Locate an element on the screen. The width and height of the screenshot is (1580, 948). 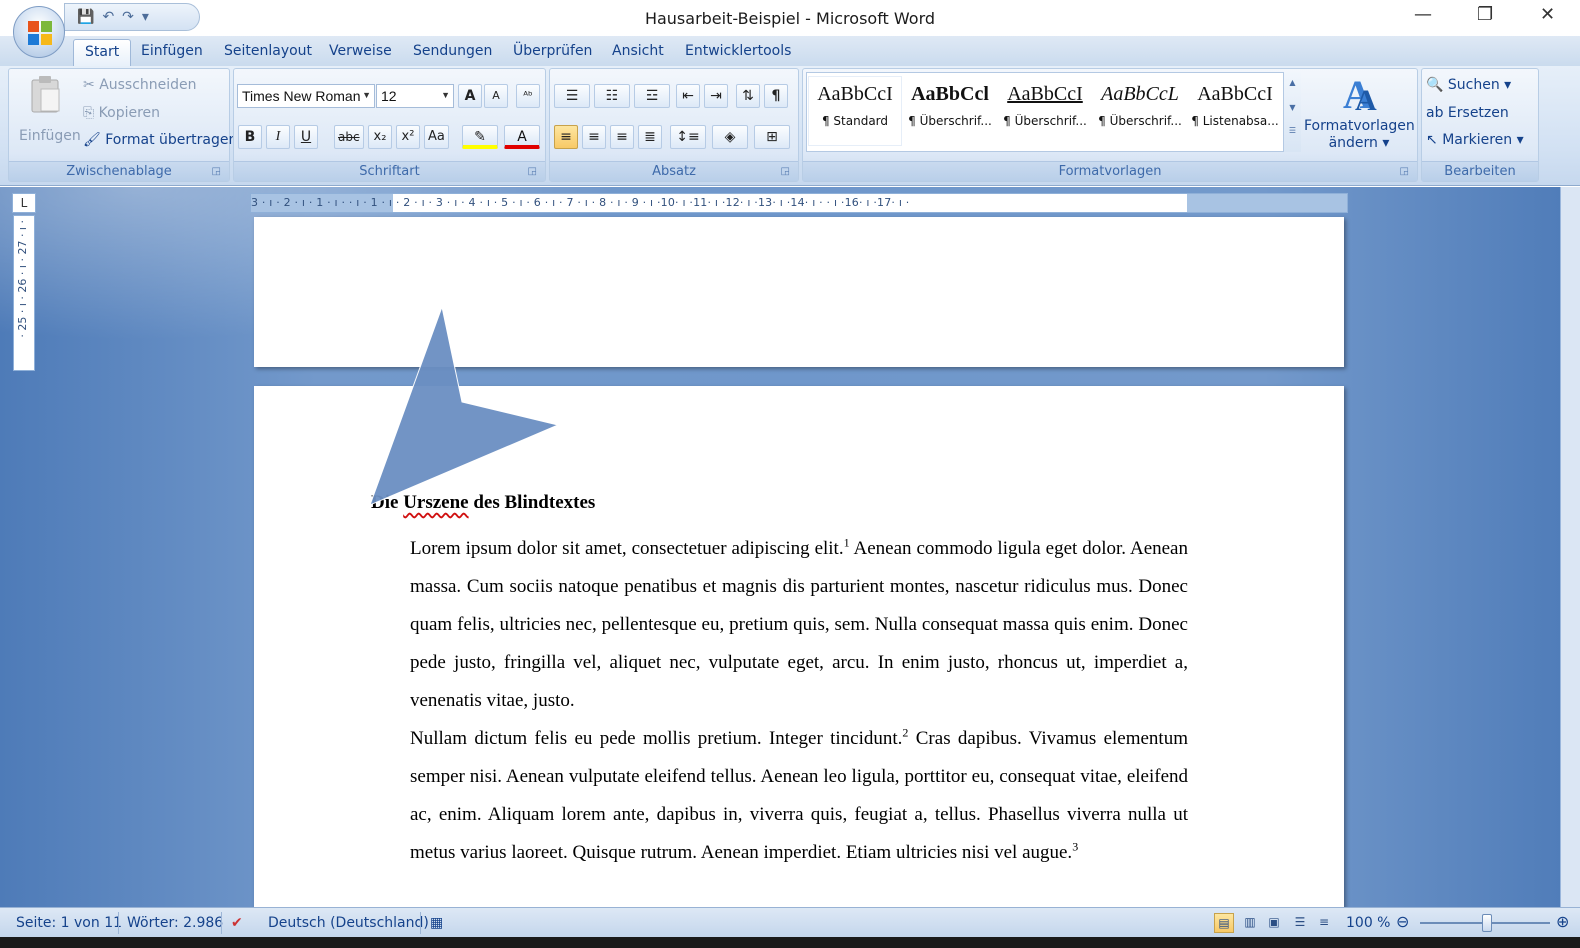
zoom-level: 100 % is located at coordinates (1368, 923).